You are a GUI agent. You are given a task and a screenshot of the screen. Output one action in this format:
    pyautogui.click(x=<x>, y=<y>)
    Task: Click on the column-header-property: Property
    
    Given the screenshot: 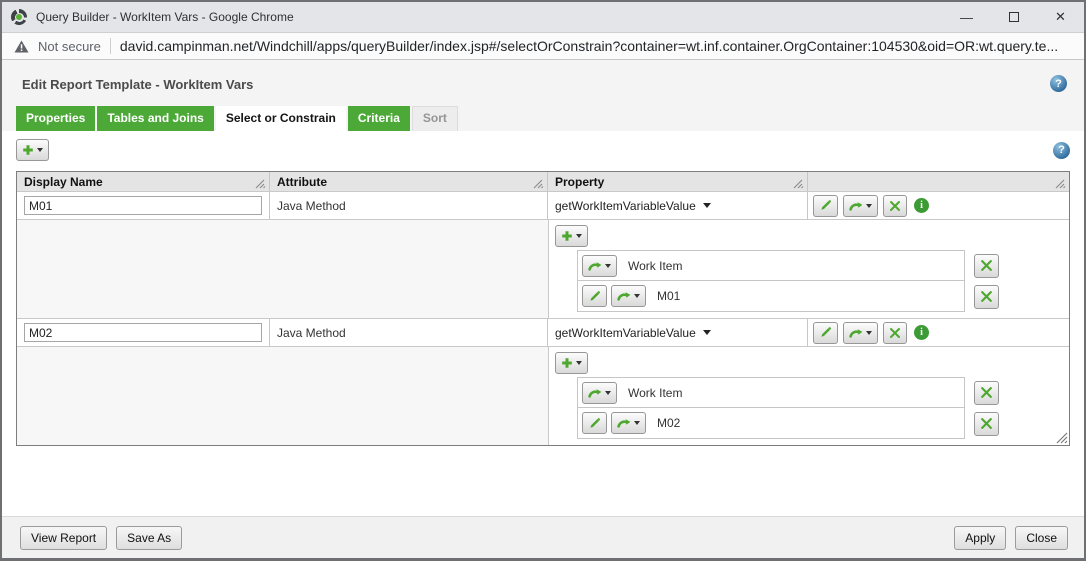 What is the action you would take?
    pyautogui.click(x=678, y=181)
    